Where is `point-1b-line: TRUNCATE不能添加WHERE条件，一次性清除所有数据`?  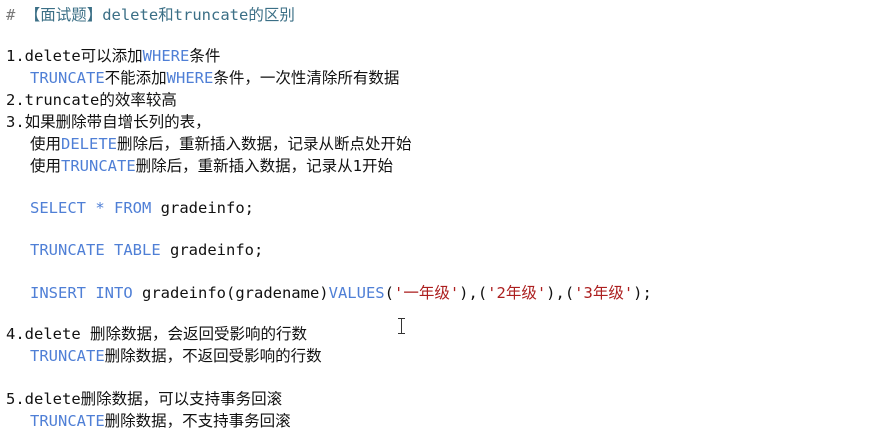
point-1b-line: TRUNCATE不能添加WHERE条件，一次性清除所有数据 is located at coordinates (214, 78).